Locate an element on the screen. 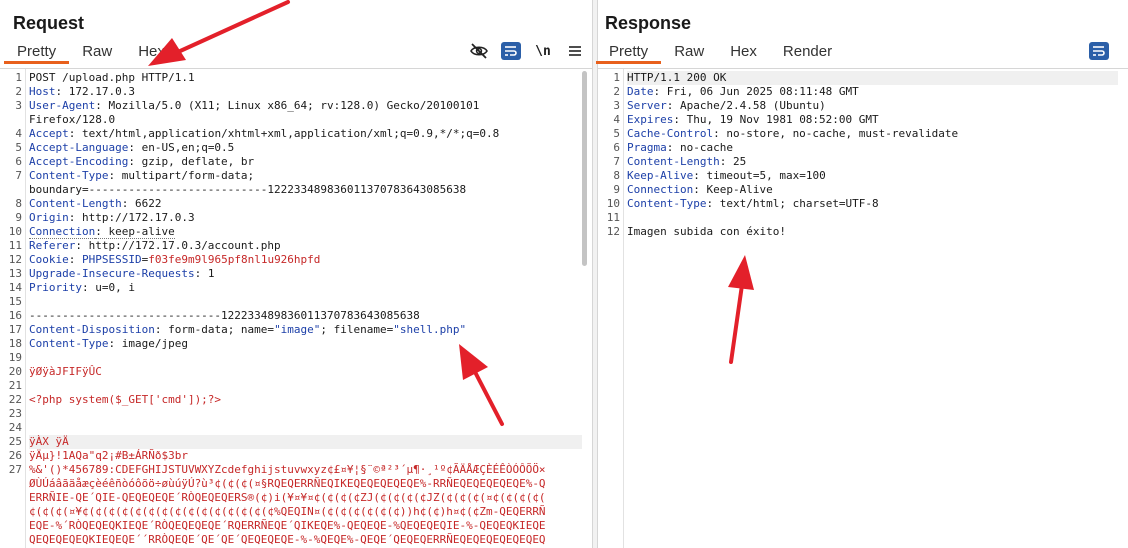  request-token: : 6622 is located at coordinates (141, 203).